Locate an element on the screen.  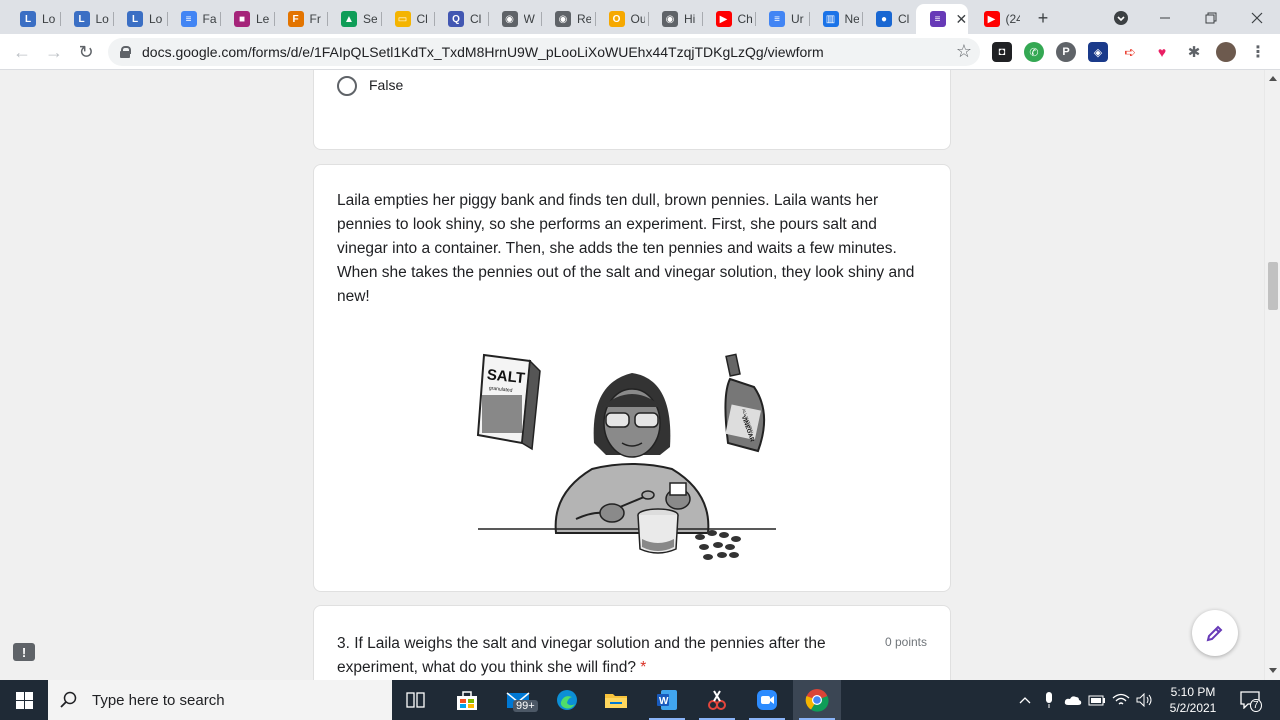
experiment-illustration: SALT granulated ALL NATURAL VINEGAR is located at coordinates (626, 456).